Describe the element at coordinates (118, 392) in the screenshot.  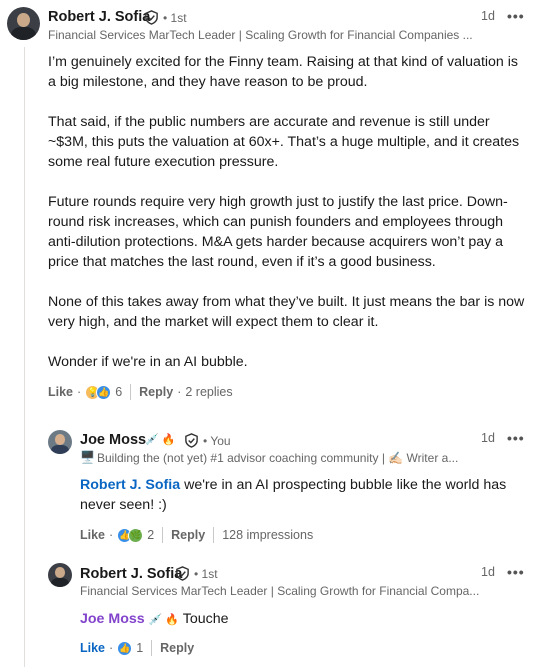
I see `reaction-count: 6` at that location.